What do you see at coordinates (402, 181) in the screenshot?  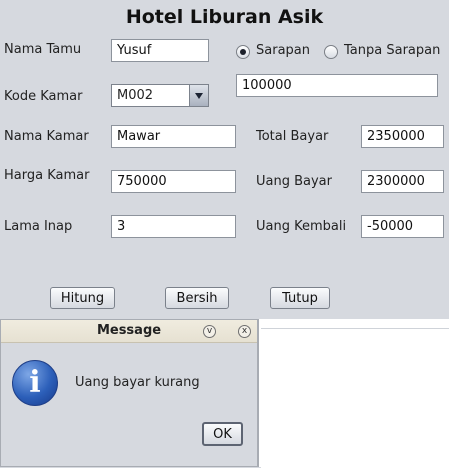 I see `uang-bayar-field: 2300000` at bounding box center [402, 181].